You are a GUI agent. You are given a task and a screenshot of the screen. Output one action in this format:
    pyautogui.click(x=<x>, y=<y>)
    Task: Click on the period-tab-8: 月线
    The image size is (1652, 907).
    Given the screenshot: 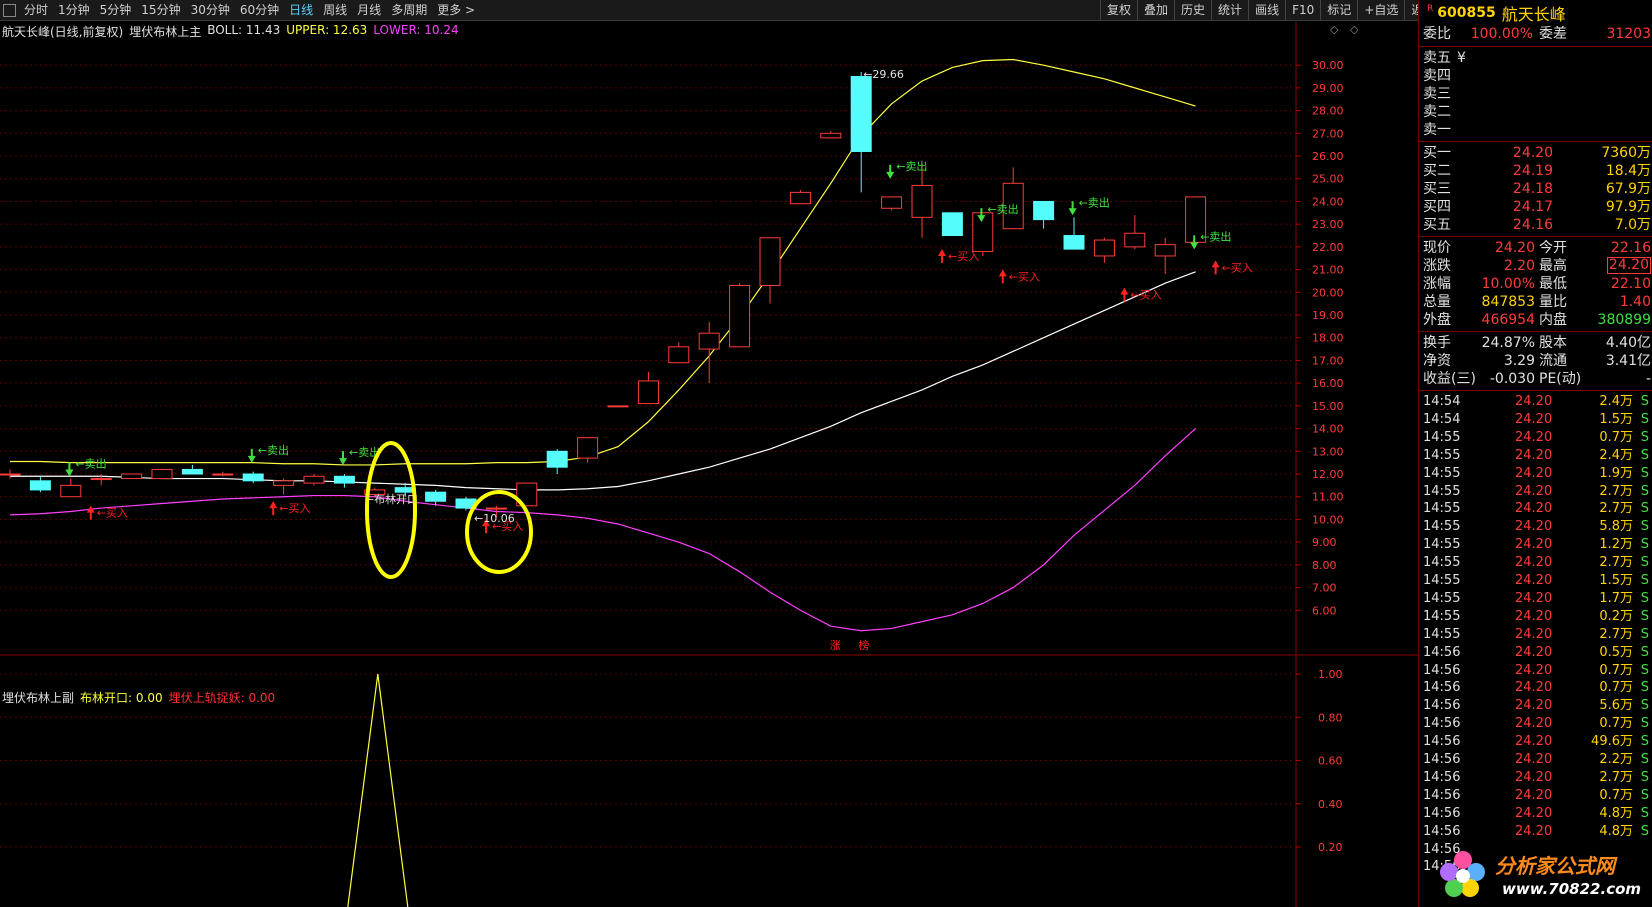 What is the action you would take?
    pyautogui.click(x=369, y=10)
    